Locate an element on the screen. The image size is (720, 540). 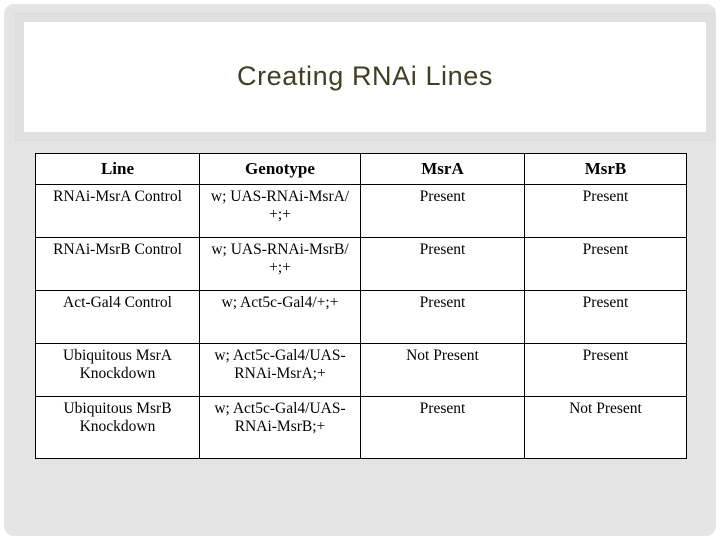
cell-line: RNAi-MsrB Control is located at coordinates (117, 264).